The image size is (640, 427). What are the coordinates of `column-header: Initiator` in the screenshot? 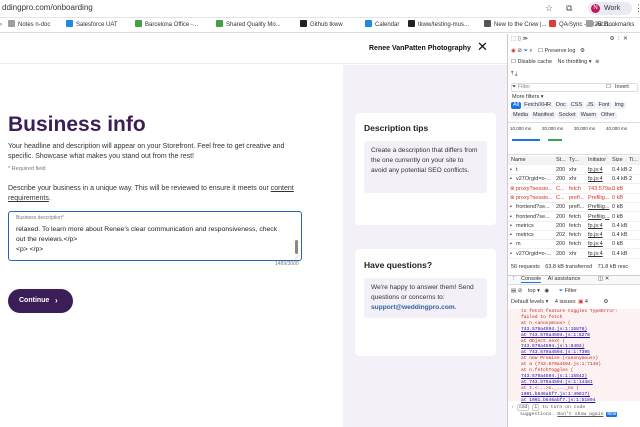 It's located at (597, 160).